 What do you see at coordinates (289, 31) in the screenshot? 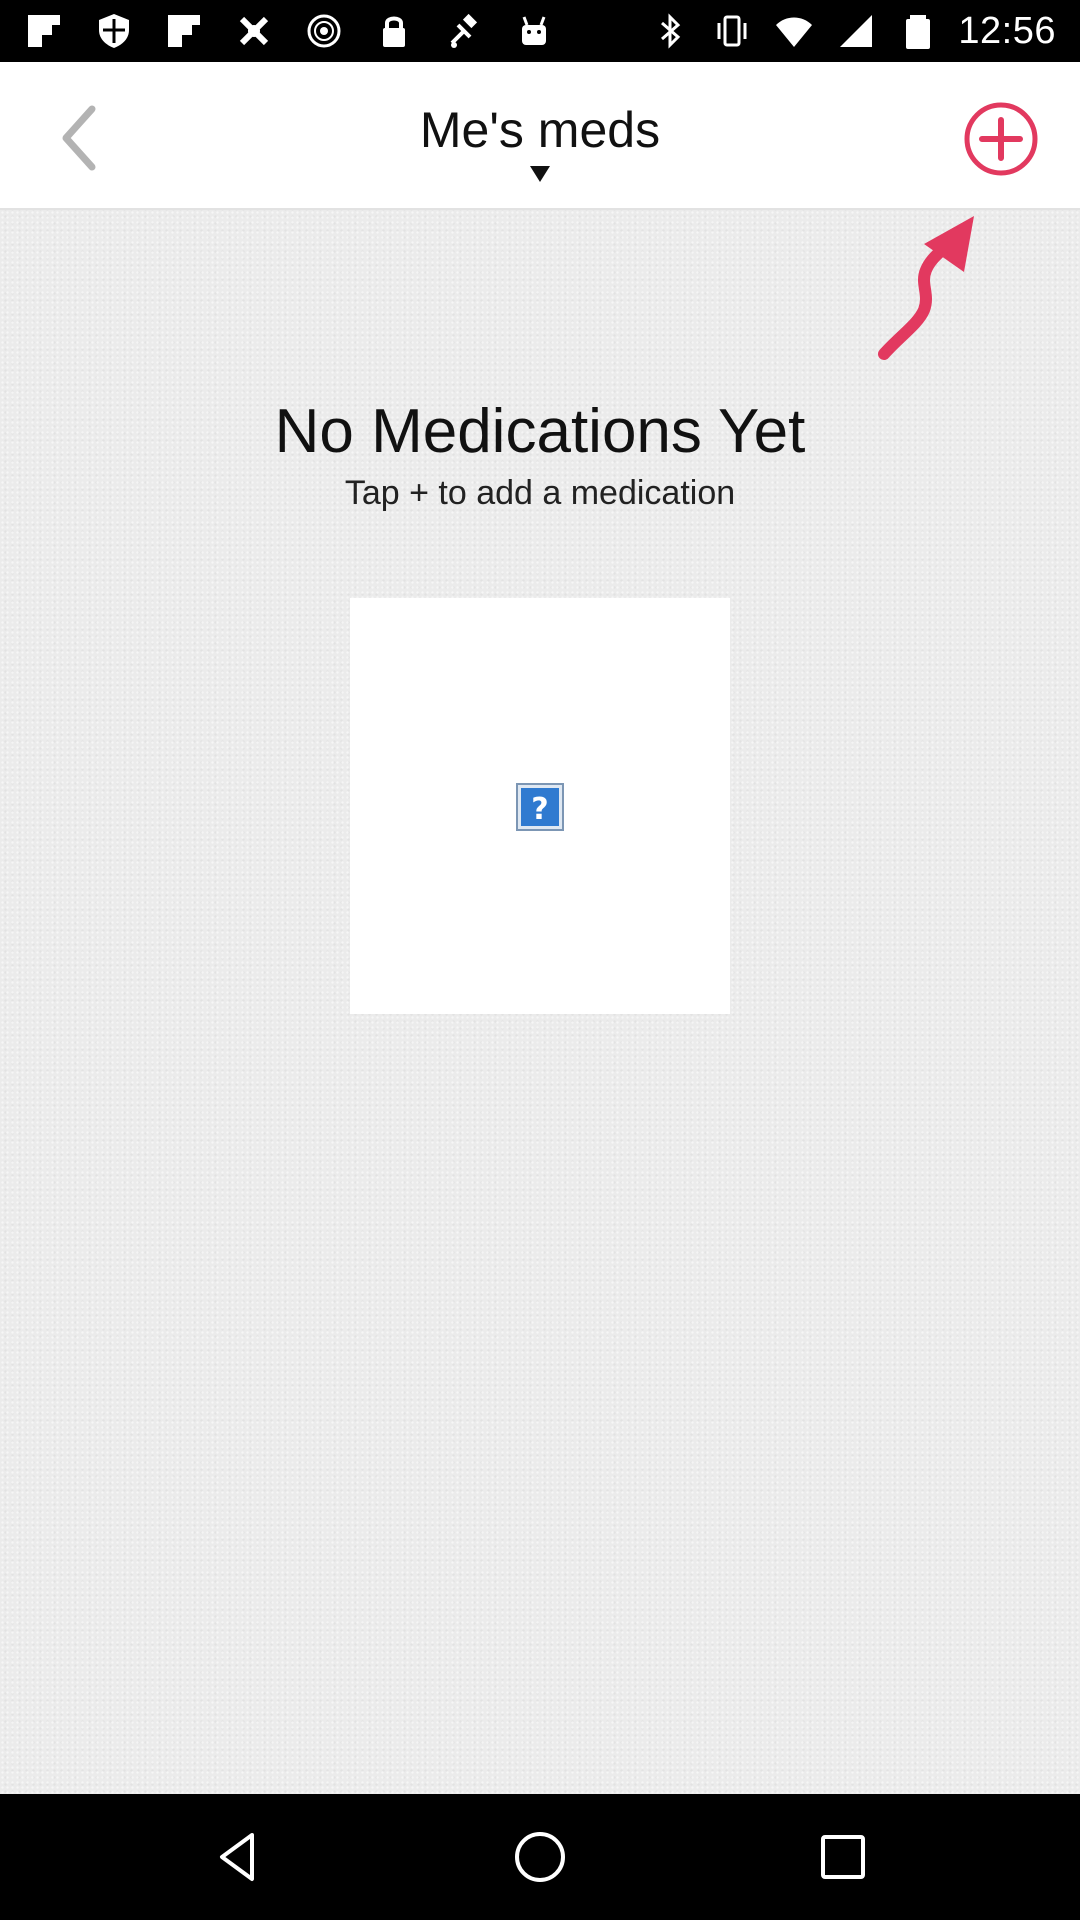
I see `notification-icons` at bounding box center [289, 31].